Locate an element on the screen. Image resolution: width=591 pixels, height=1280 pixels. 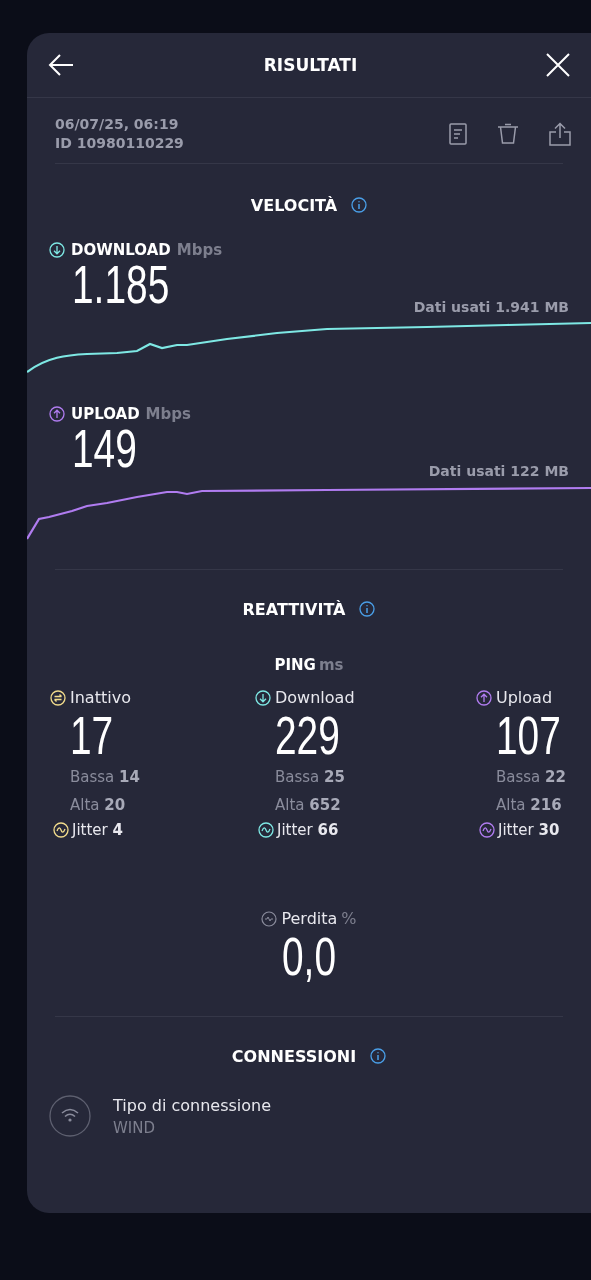
connection-type-label: Tipo di connessione is located at coordinates (192, 1105).